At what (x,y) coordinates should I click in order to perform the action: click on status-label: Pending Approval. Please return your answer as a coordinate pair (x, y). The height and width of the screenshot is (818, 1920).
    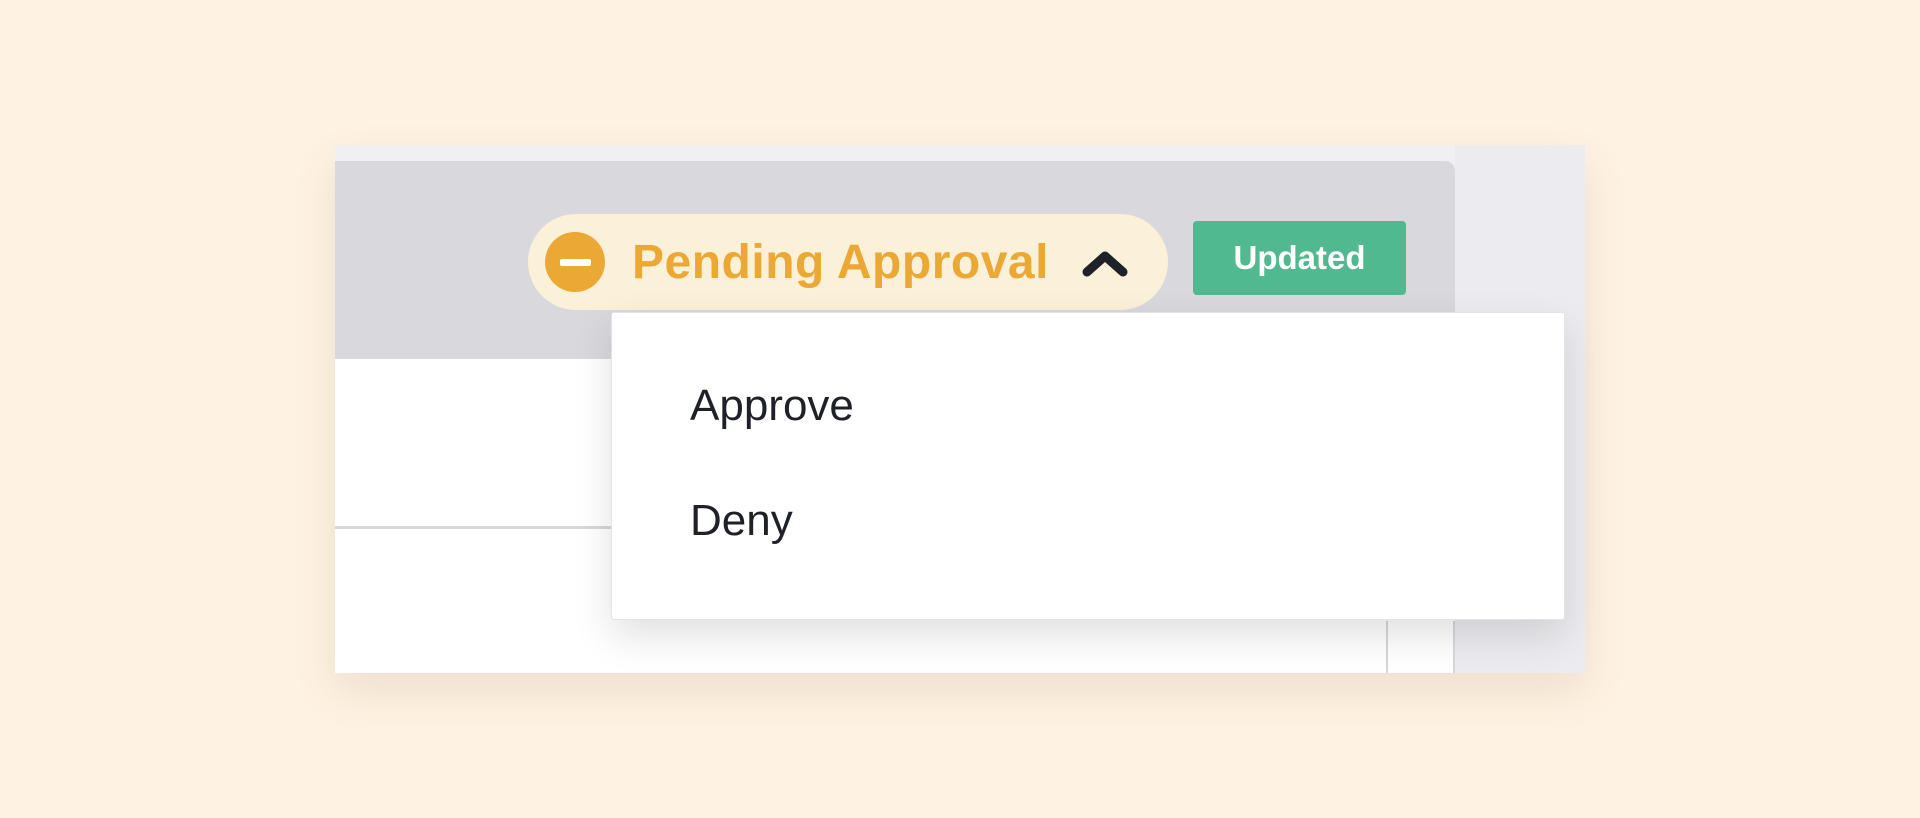
    Looking at the image, I should click on (840, 262).